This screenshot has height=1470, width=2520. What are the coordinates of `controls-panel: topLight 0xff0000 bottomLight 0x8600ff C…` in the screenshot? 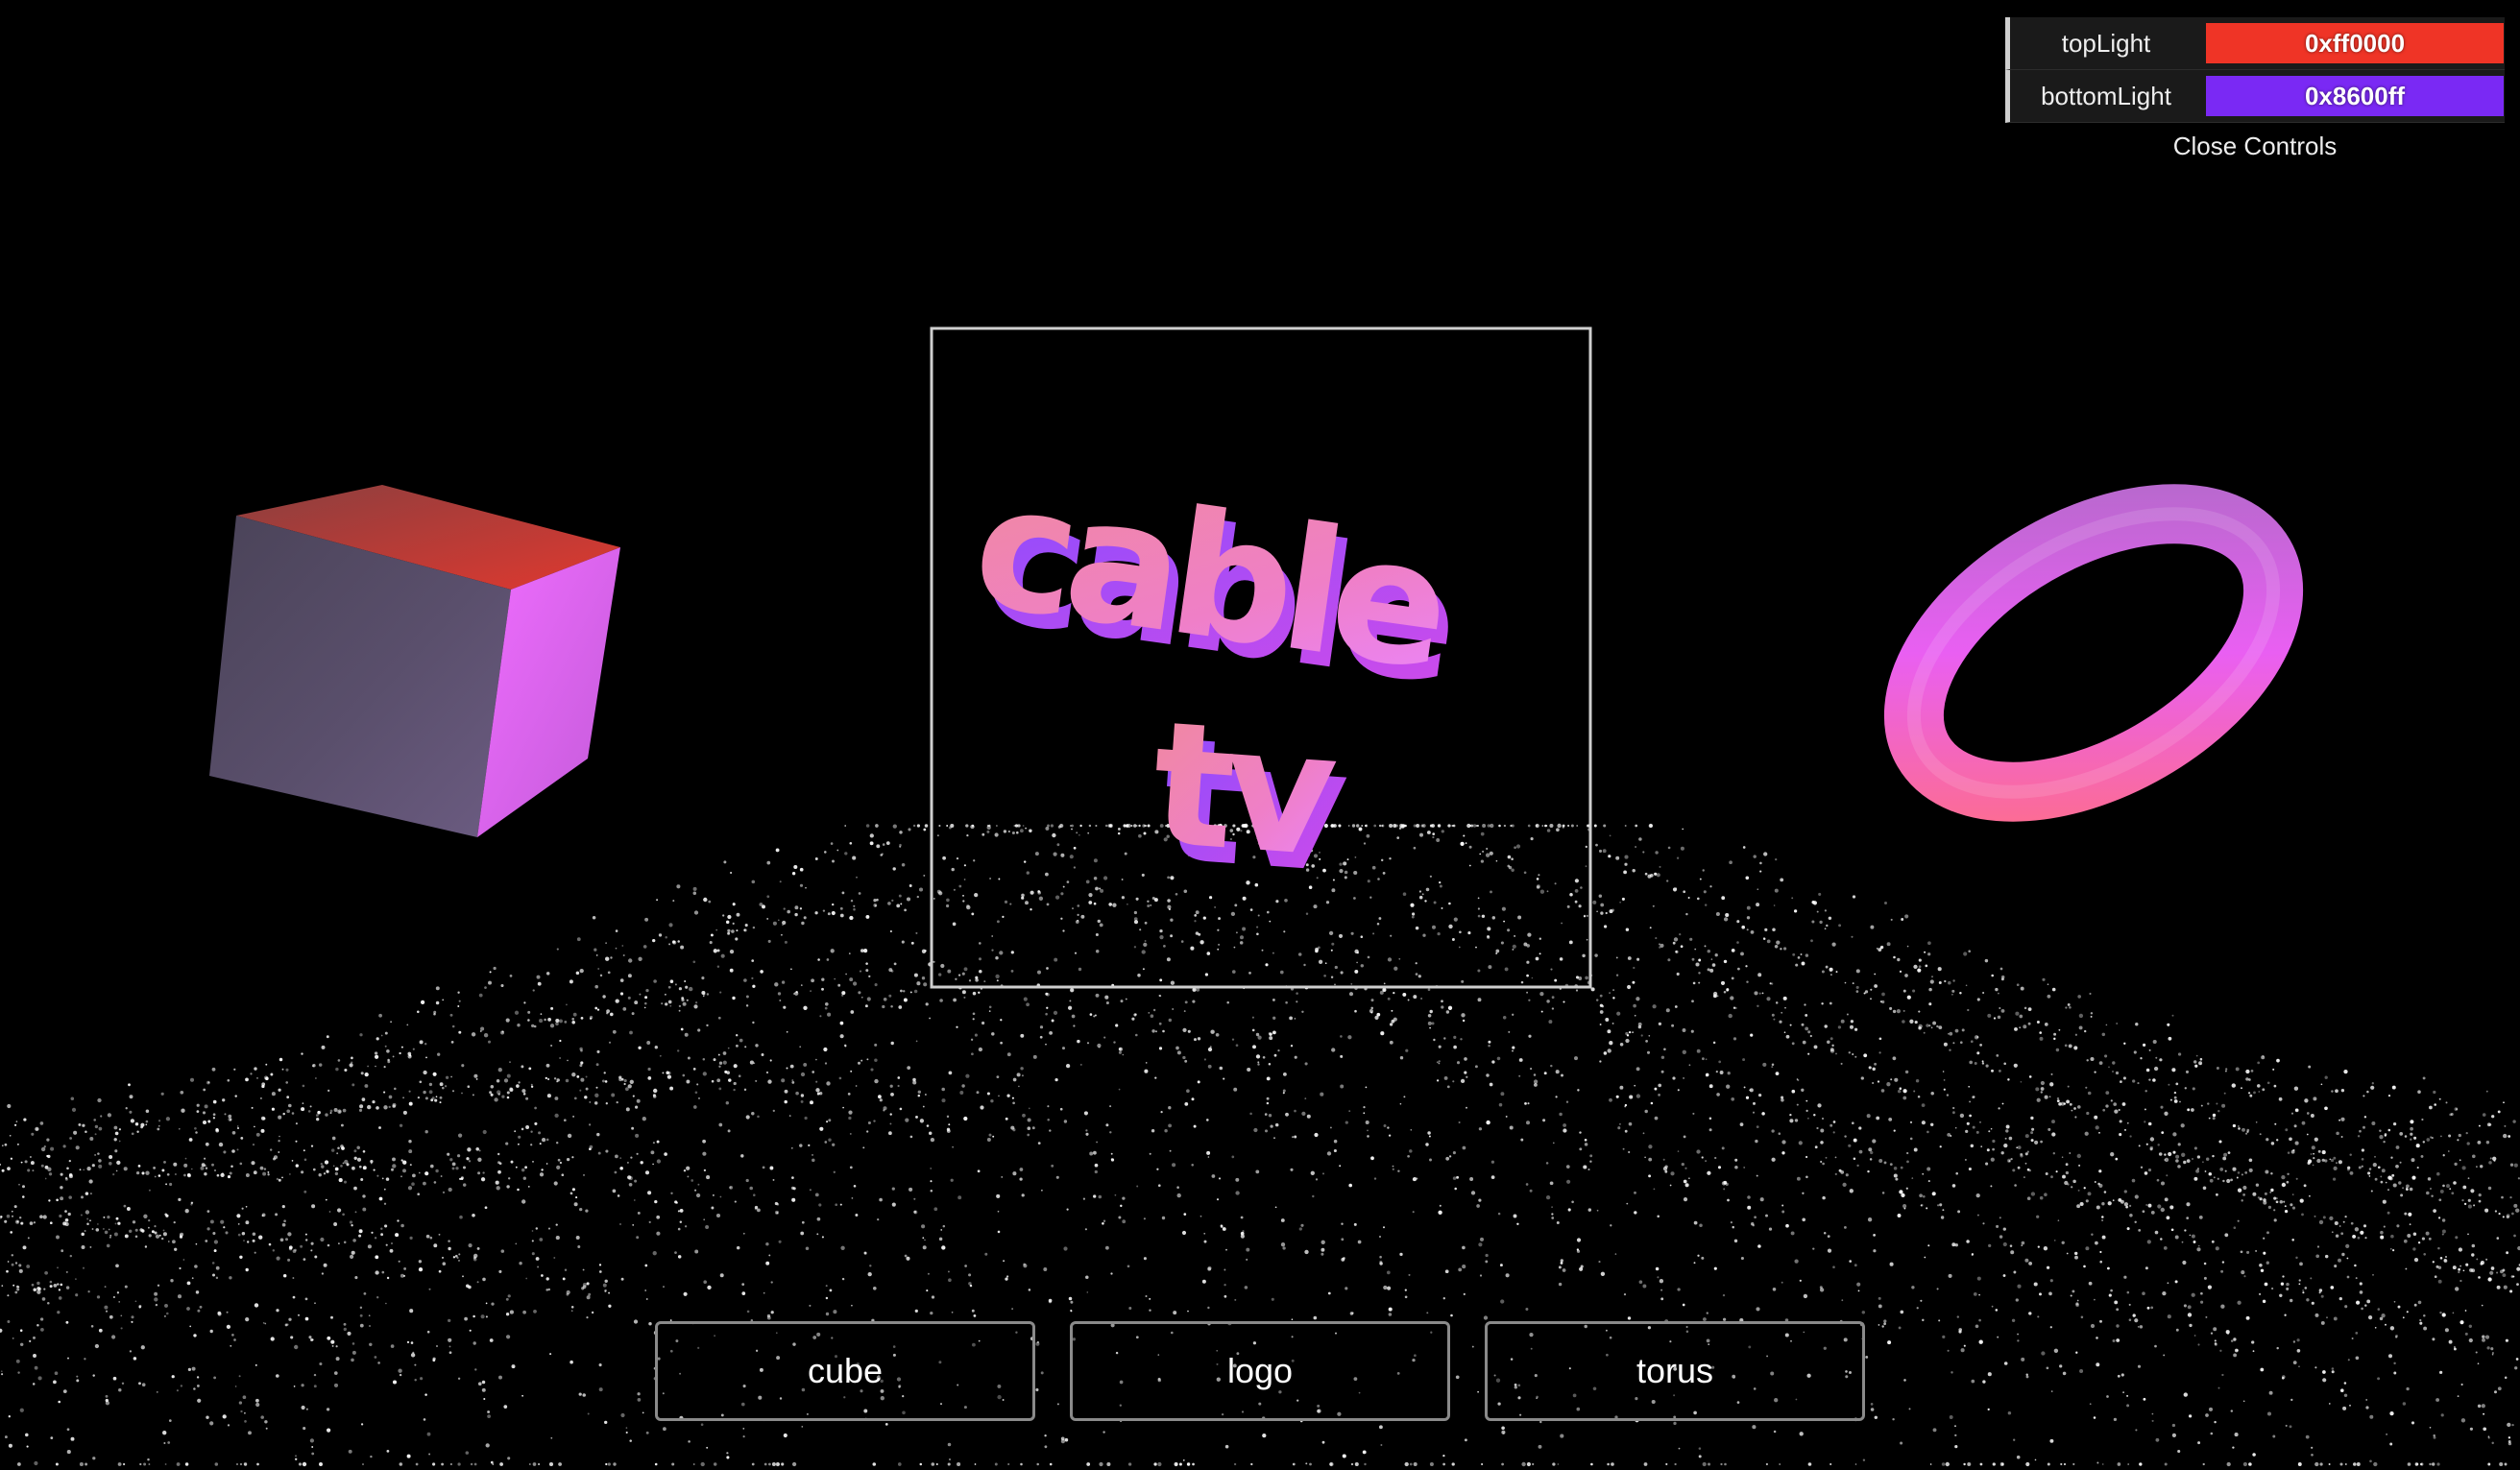 It's located at (2255, 93).